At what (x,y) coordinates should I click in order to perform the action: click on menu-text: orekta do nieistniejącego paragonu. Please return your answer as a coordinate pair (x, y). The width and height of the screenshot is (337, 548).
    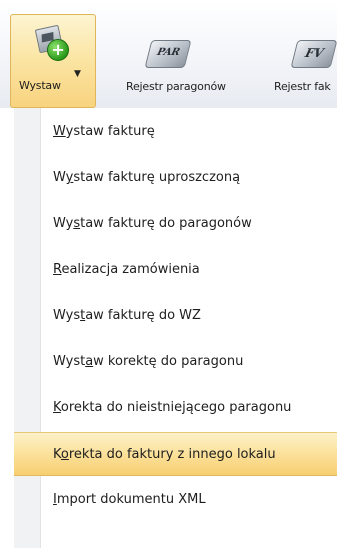
    Looking at the image, I should click on (176, 407).